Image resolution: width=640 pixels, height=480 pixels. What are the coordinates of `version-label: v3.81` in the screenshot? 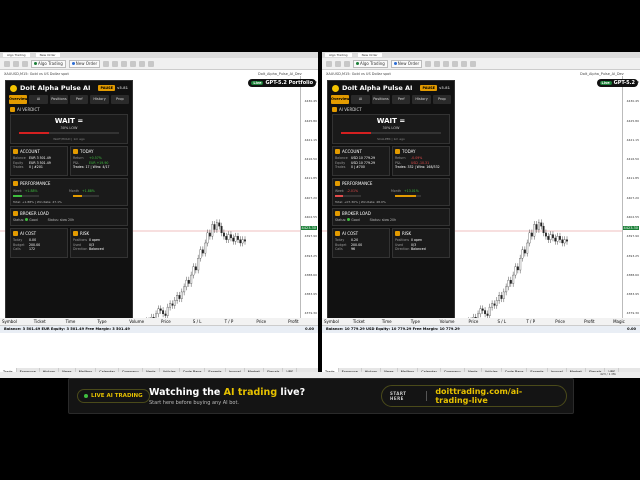 It's located at (122, 88).